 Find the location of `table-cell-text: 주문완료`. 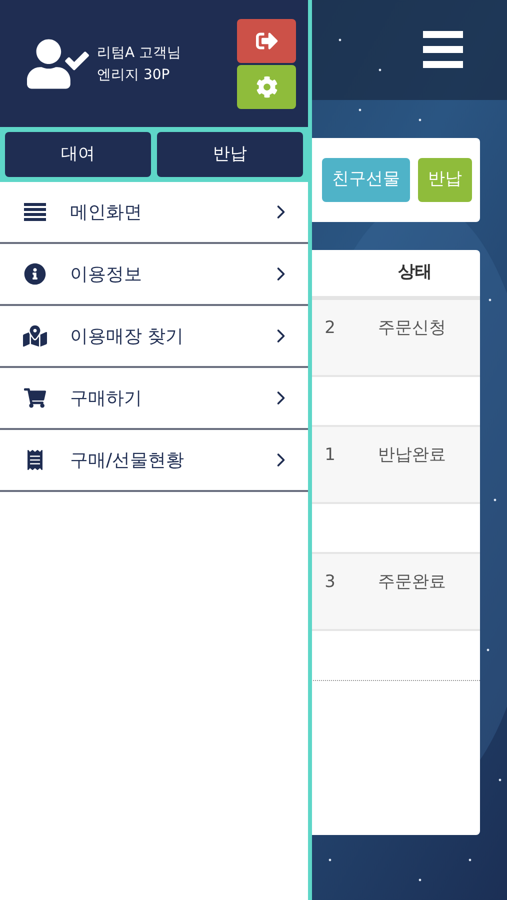

table-cell-text: 주문완료 is located at coordinates (412, 582).